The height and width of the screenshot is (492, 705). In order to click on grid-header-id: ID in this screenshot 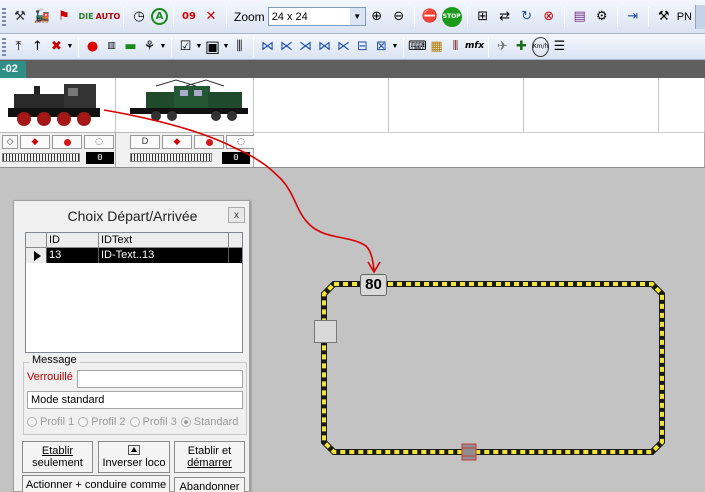, I will do `click(73, 240)`.